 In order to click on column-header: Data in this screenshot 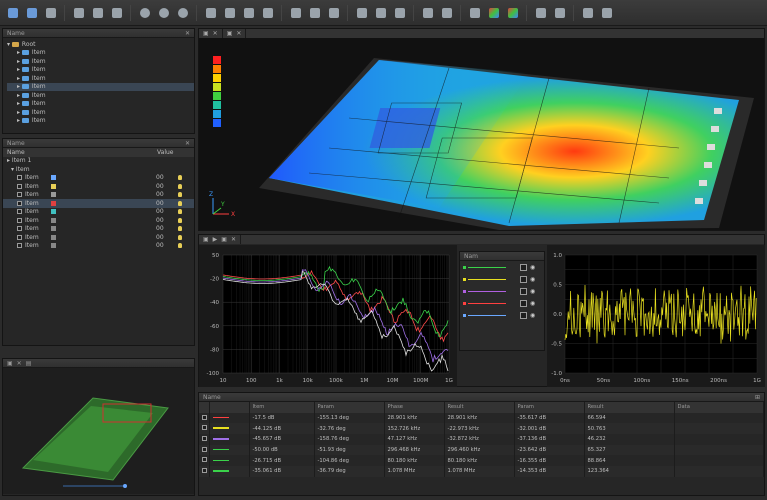, I will do `click(719, 407)`.